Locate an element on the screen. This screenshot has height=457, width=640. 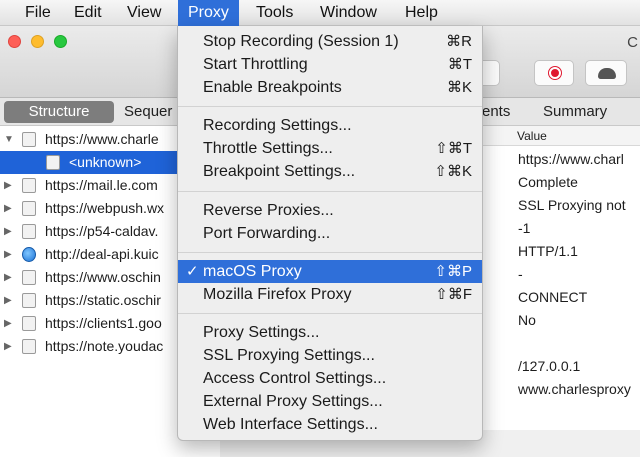
summary-value: https://www.charl is located at coordinates (571, 159).